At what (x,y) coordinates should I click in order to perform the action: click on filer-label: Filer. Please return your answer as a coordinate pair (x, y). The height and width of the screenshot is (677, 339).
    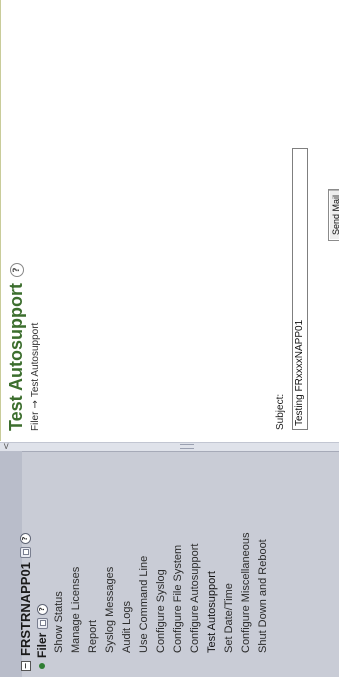
    Looking at the image, I should click on (42, 645).